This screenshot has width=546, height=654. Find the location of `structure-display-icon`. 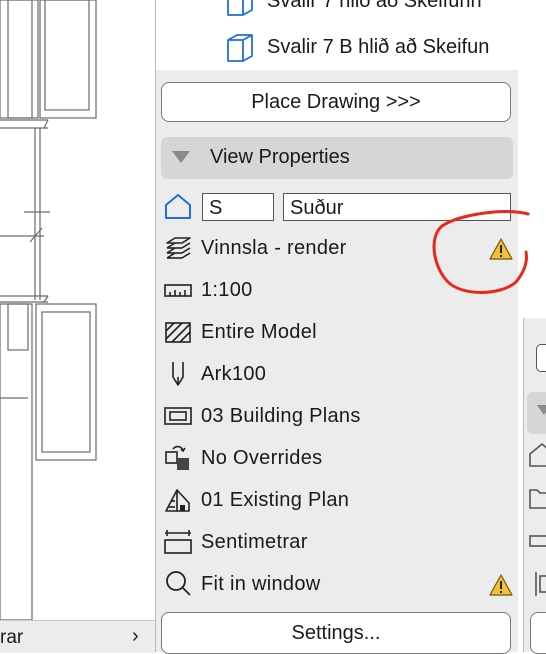

structure-display-icon is located at coordinates (178, 332).